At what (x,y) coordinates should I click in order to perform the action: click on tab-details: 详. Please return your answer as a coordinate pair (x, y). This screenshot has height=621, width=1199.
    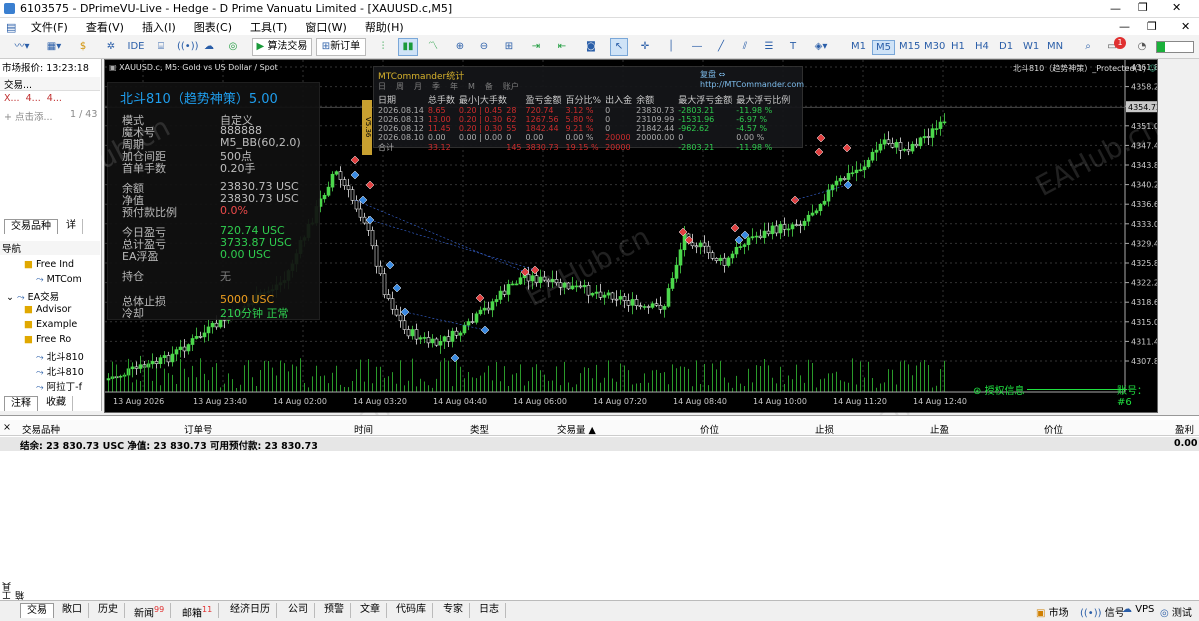
    Looking at the image, I should click on (71, 226).